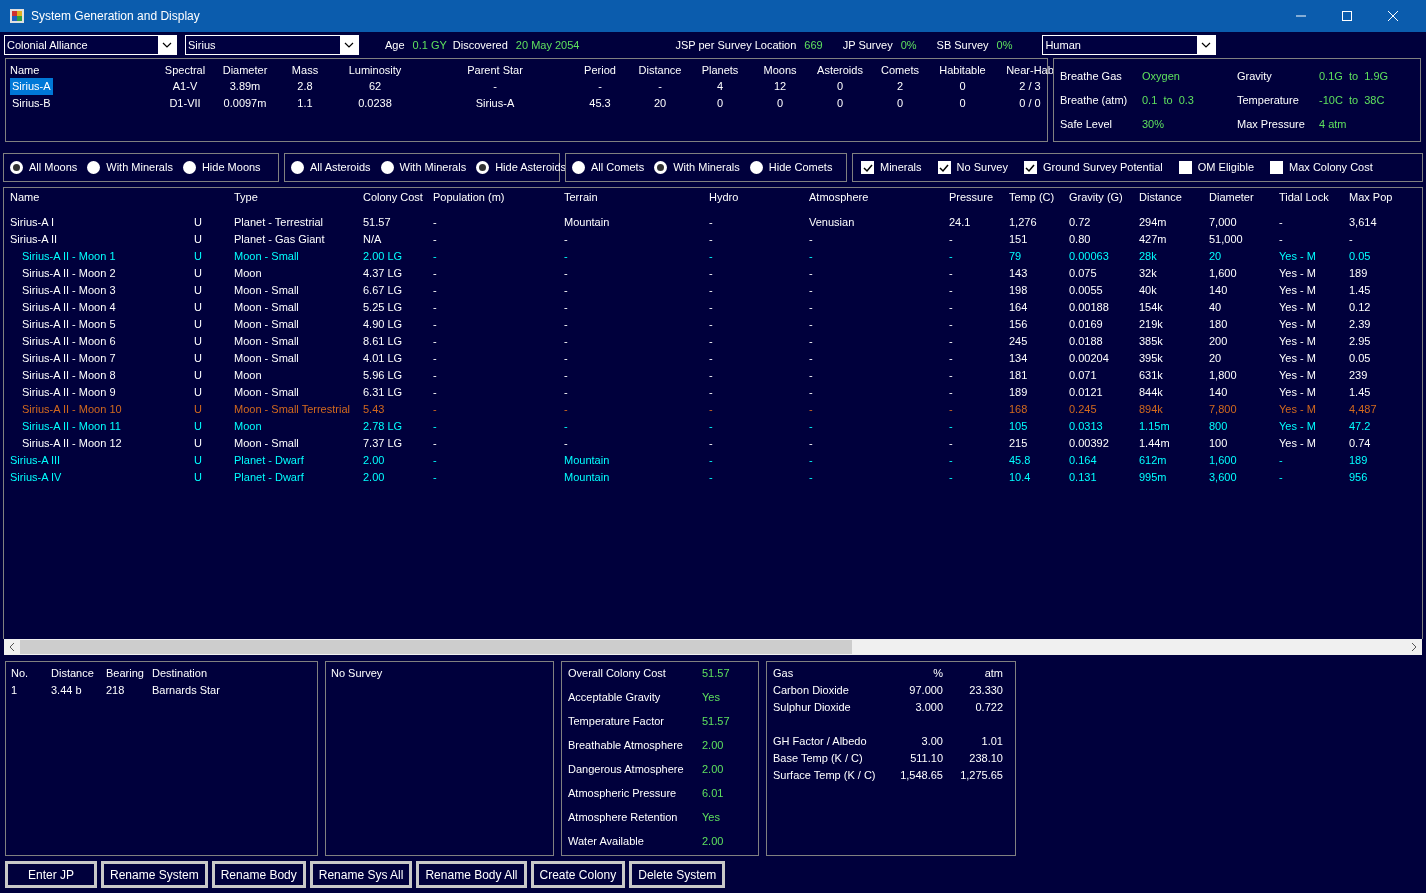 Image resolution: width=1426 pixels, height=893 pixels. Describe the element at coordinates (1304, 197) in the screenshot. I see `column-header: Tidal Lock` at that location.